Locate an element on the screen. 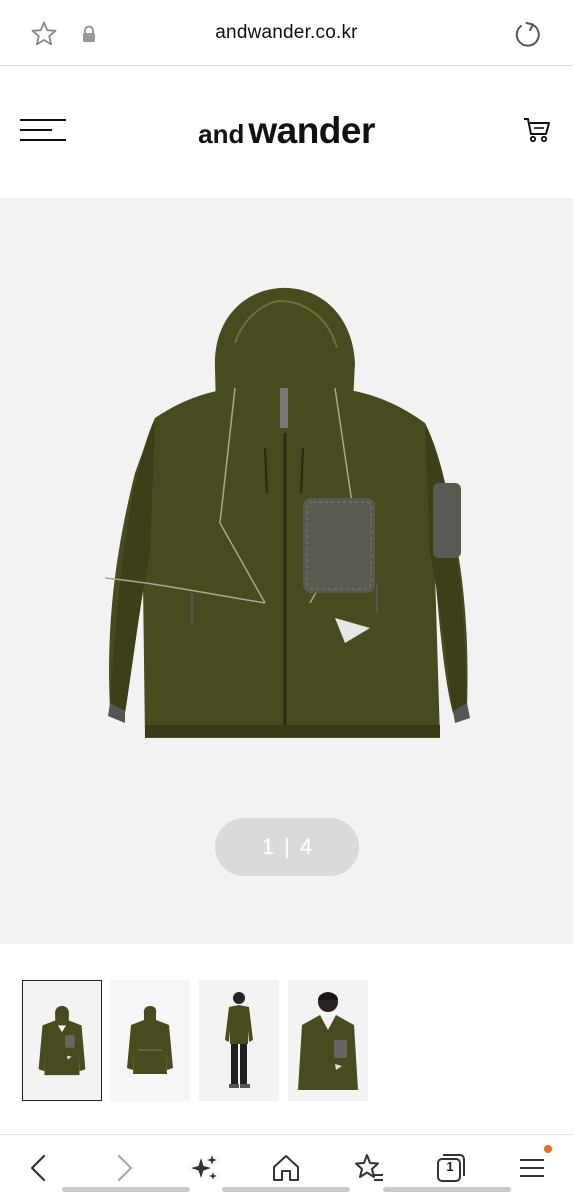 This screenshot has height=1200, width=573. forward-icon is located at coordinates (124, 1168).